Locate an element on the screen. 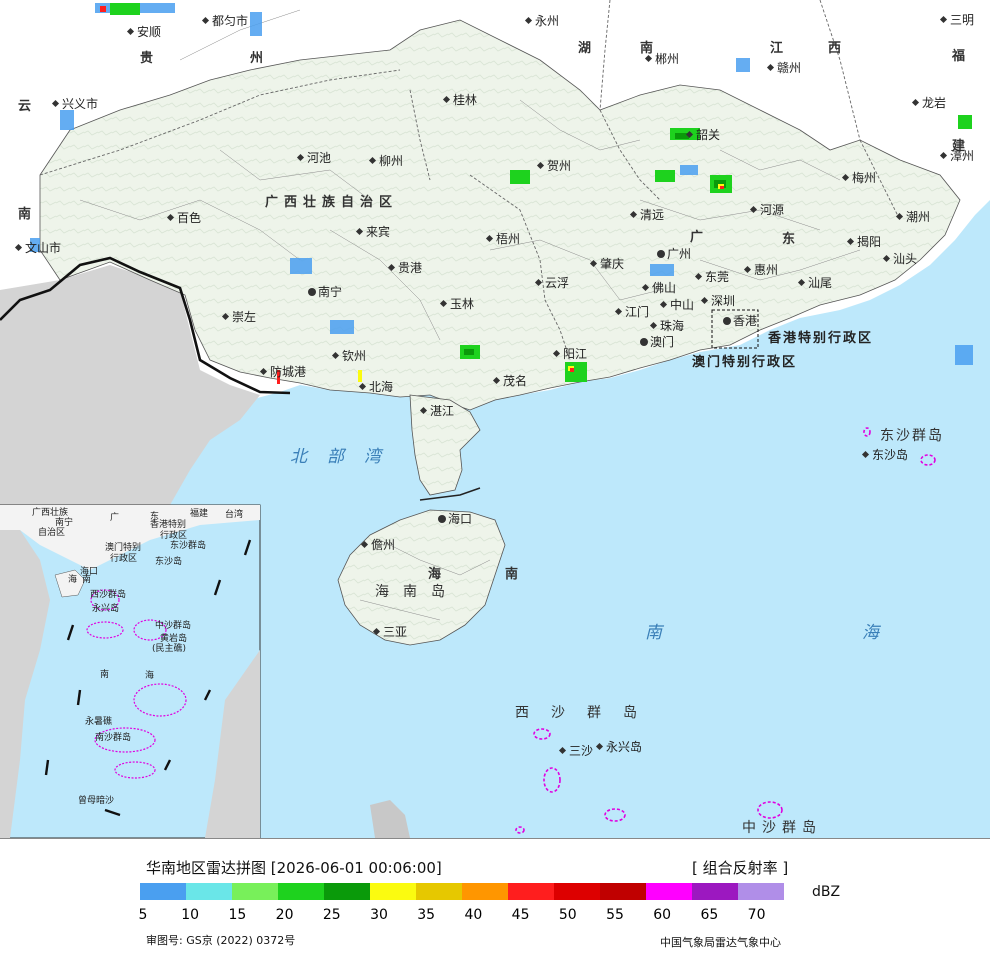  product-label: [ 组合反射率 ] is located at coordinates (740, 868).